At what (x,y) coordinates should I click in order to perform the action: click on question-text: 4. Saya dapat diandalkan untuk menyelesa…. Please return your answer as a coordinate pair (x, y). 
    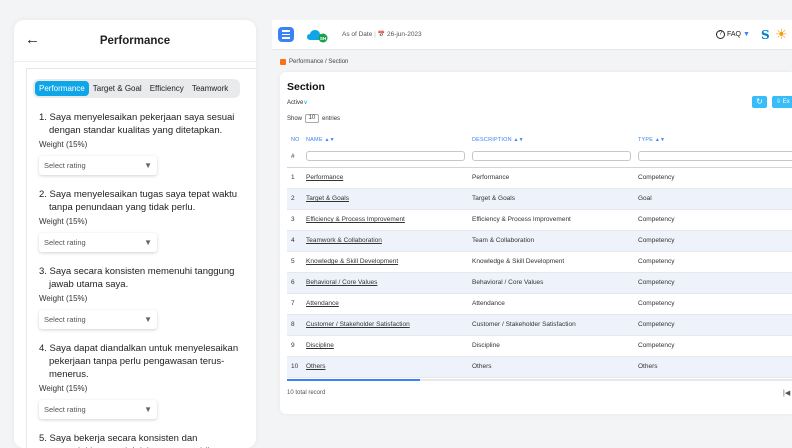
    Looking at the image, I should click on (139, 361).